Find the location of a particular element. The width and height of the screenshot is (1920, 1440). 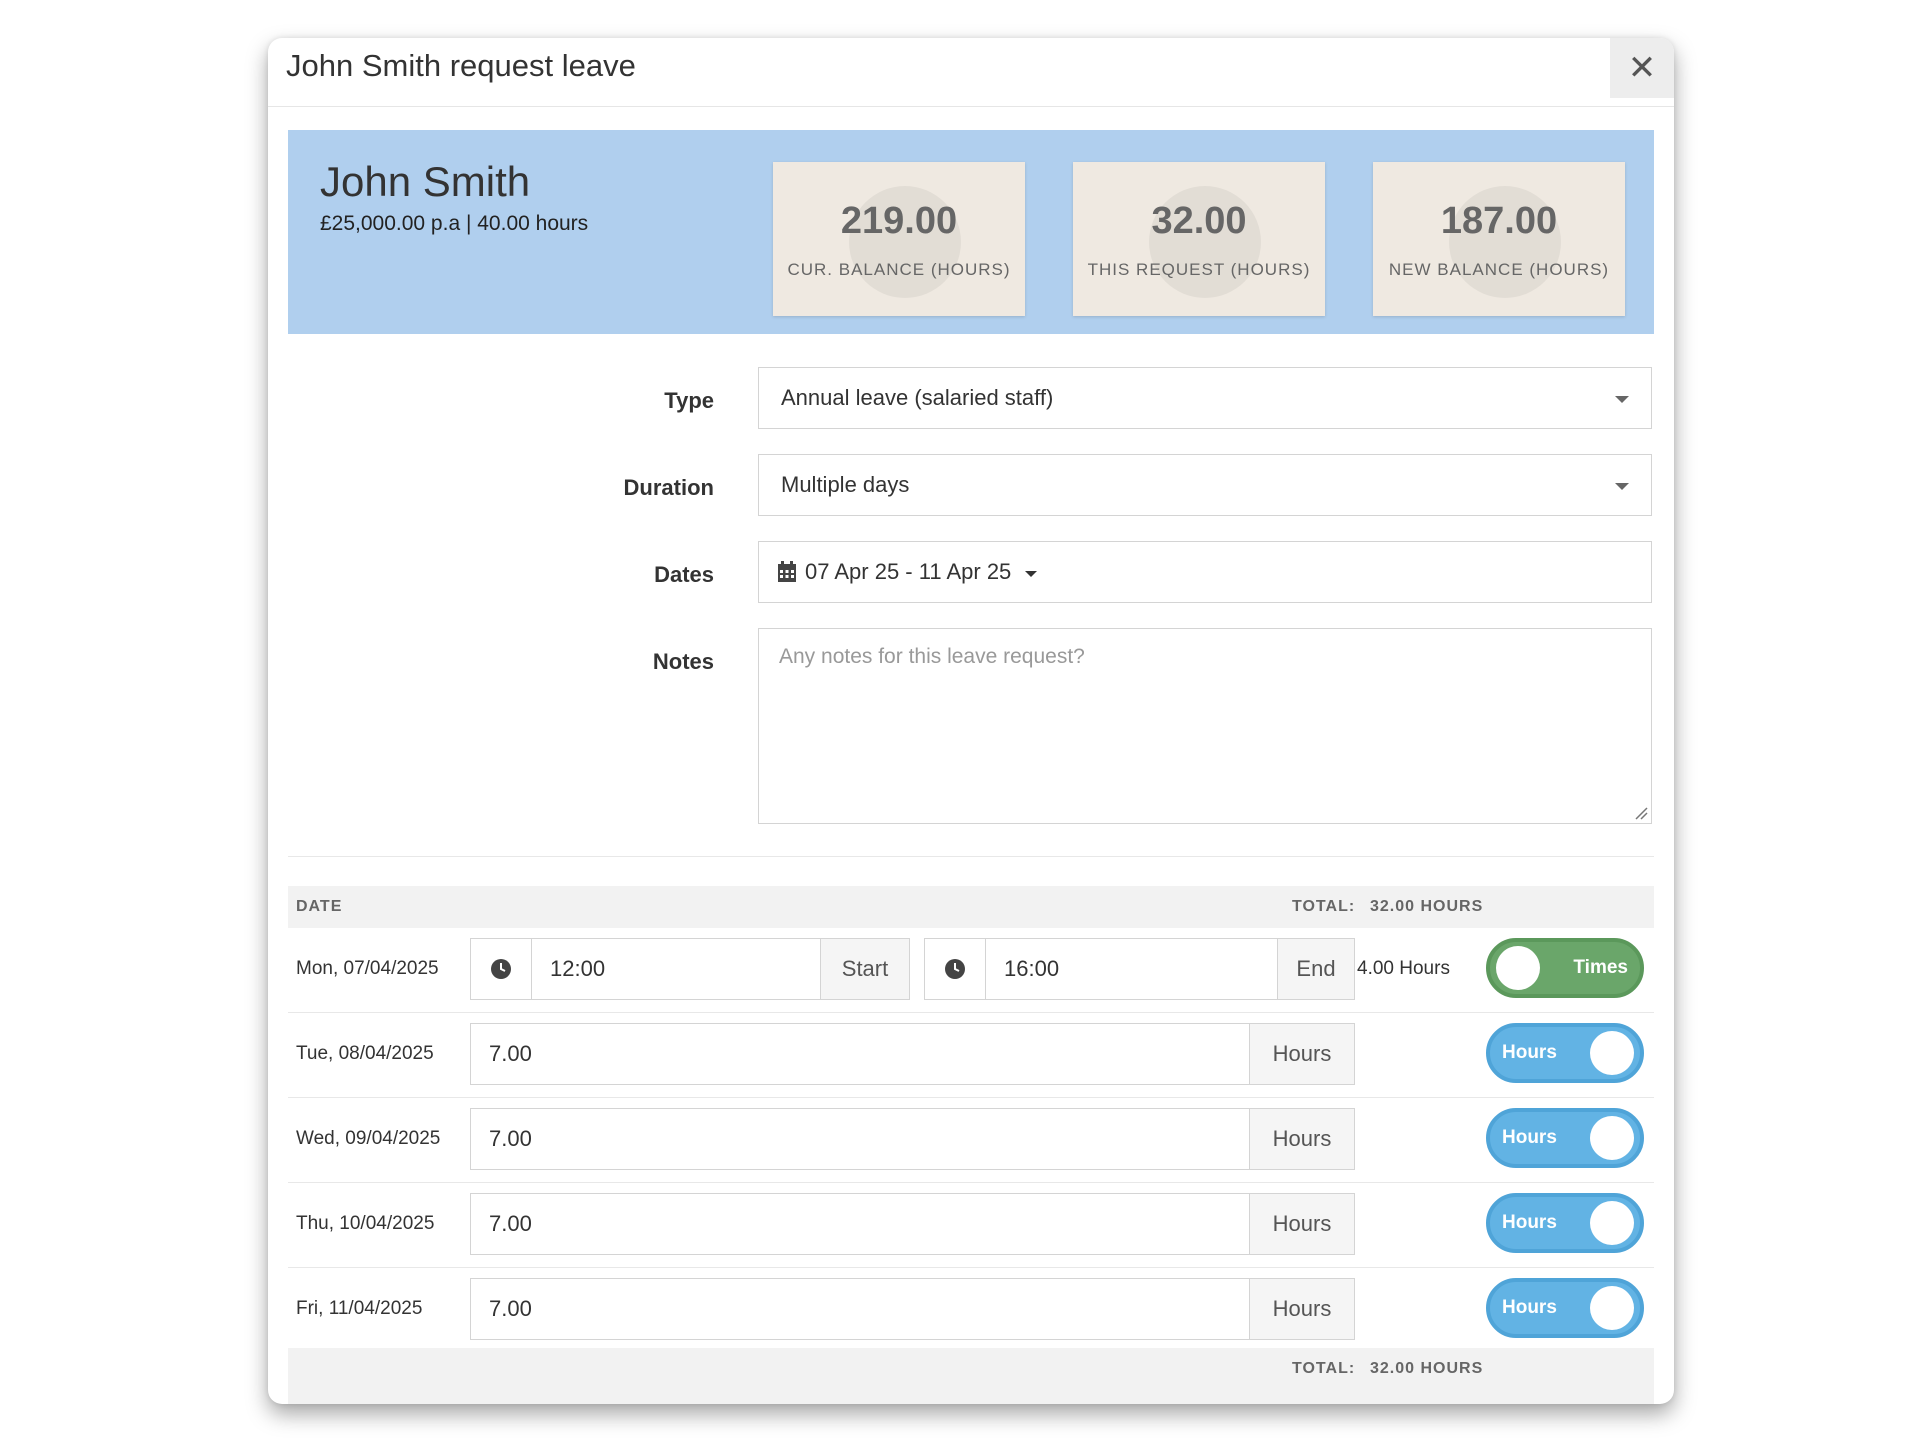

current-balance-card: 219.00 CUR. BALANCE (HOURS) is located at coordinates (899, 239).